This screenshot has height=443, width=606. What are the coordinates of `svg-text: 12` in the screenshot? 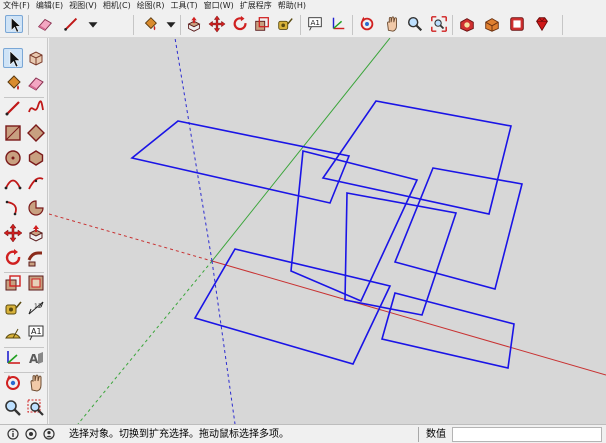 It's located at (38, 306).